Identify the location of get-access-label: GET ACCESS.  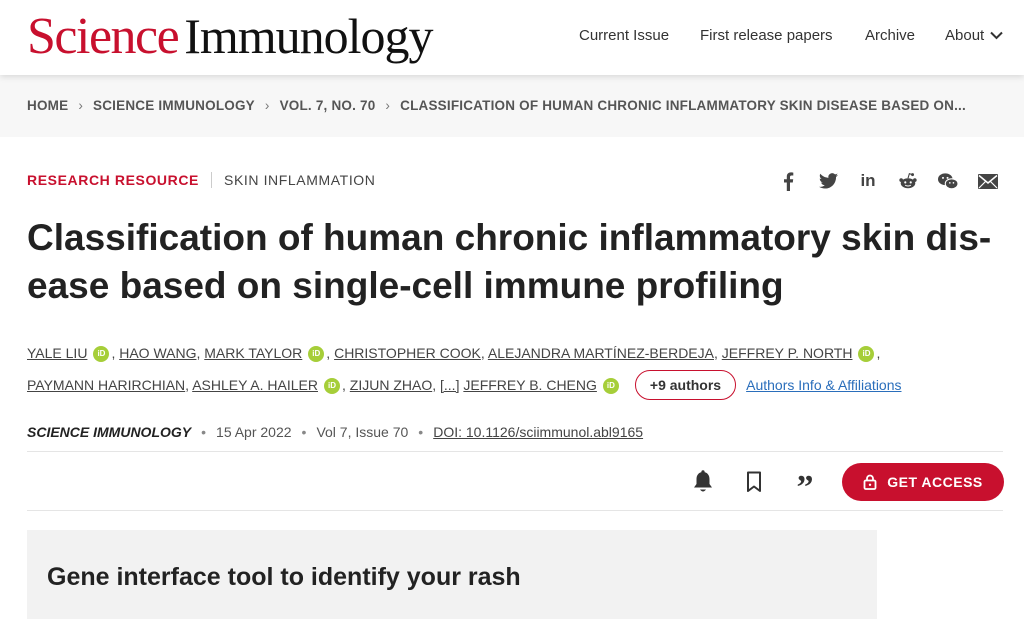
(935, 482).